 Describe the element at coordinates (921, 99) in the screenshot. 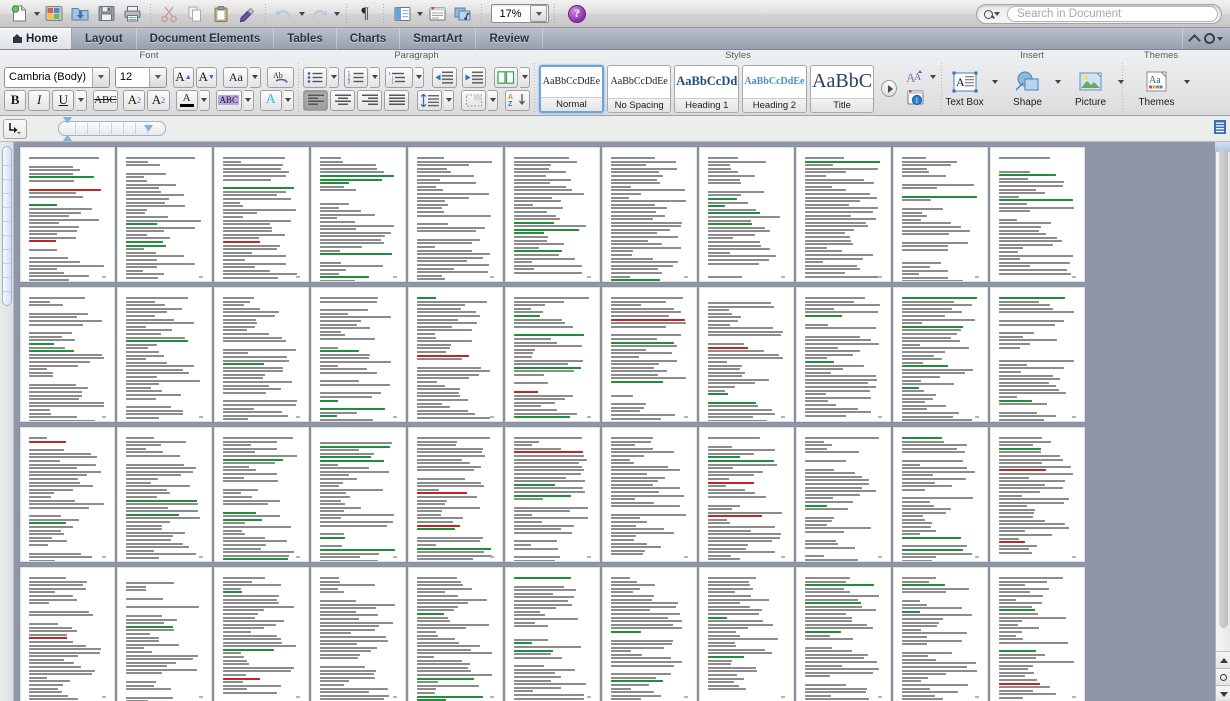

I see `styles-pane-button: 1` at that location.